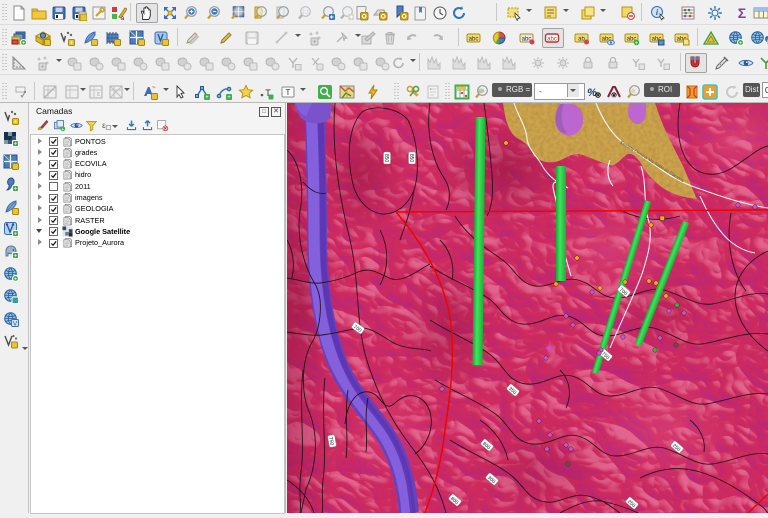  What do you see at coordinates (15, 323) in the screenshot?
I see `svg-text: V` at bounding box center [15, 323].